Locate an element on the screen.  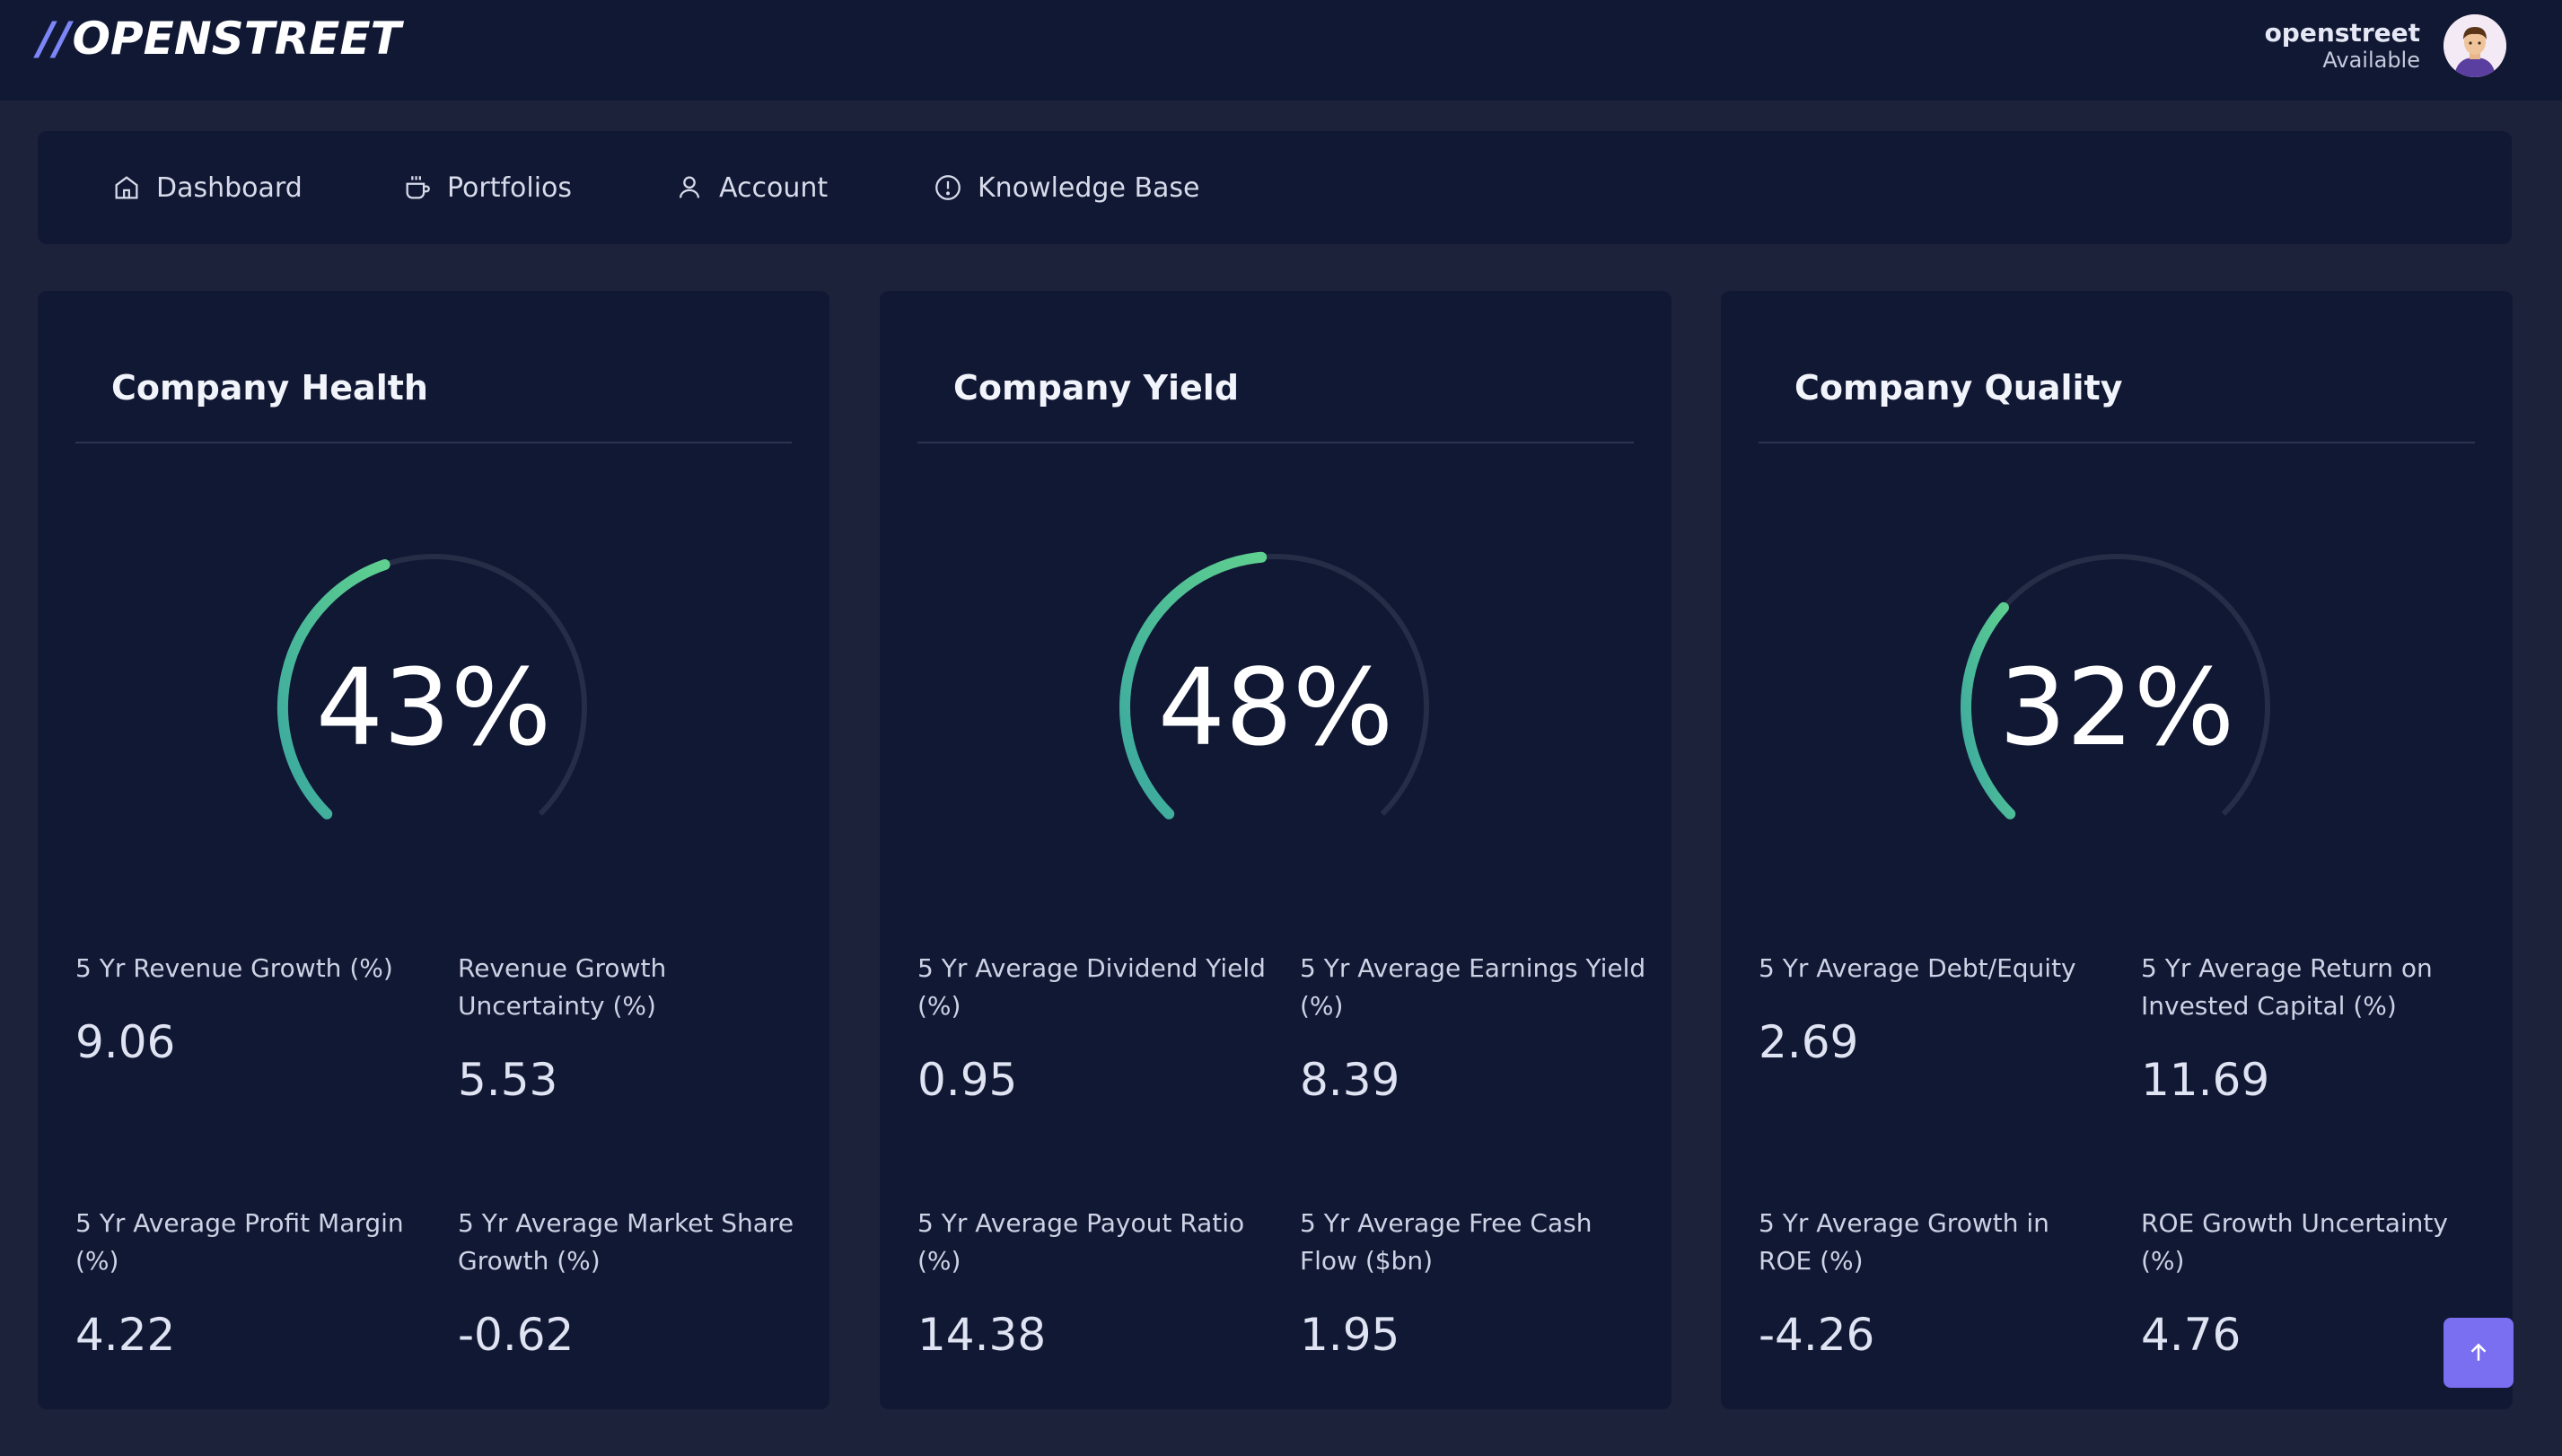
metric-label: 5 Yr Average Payout Ratio (%) is located at coordinates (1081, 1242).